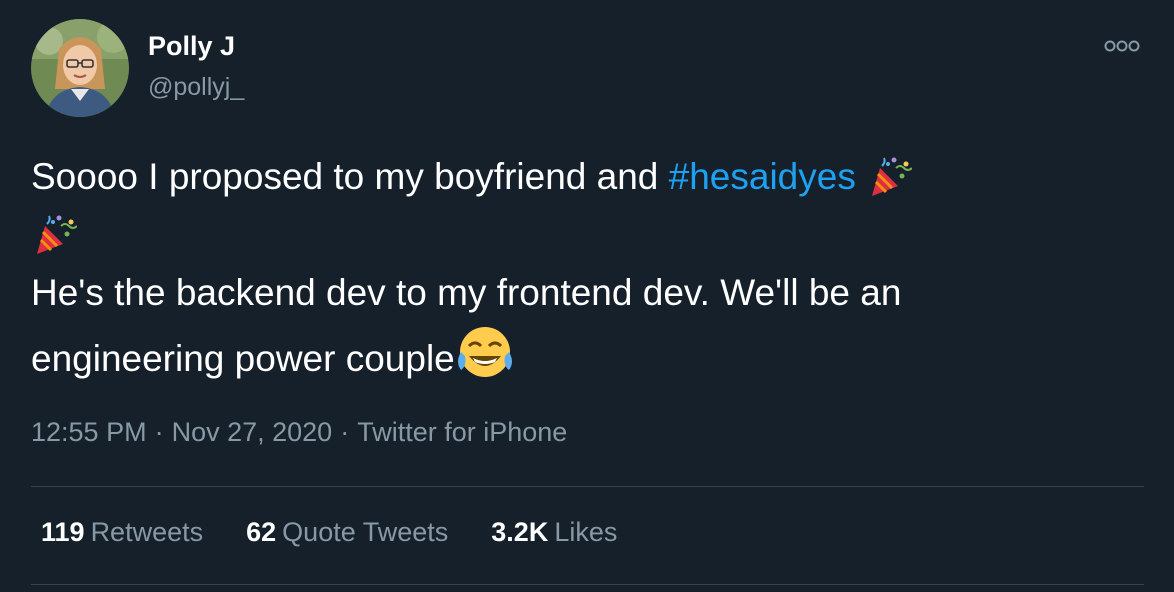 This screenshot has height=592, width=1174. I want to click on tweet-time: 12:55 PM, so click(89, 432).